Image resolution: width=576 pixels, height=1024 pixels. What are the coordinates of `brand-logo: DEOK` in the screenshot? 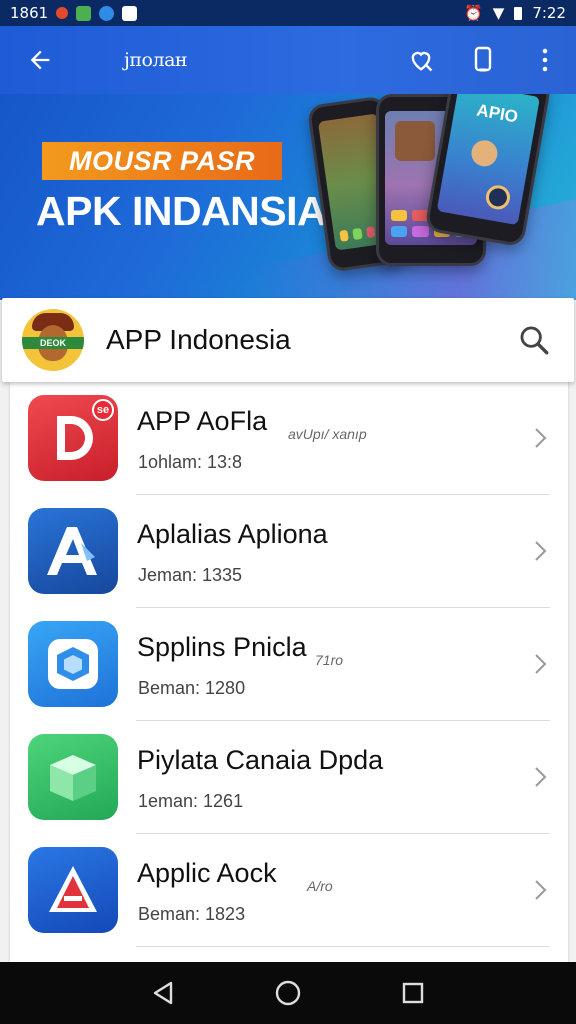 It's located at (53, 340).